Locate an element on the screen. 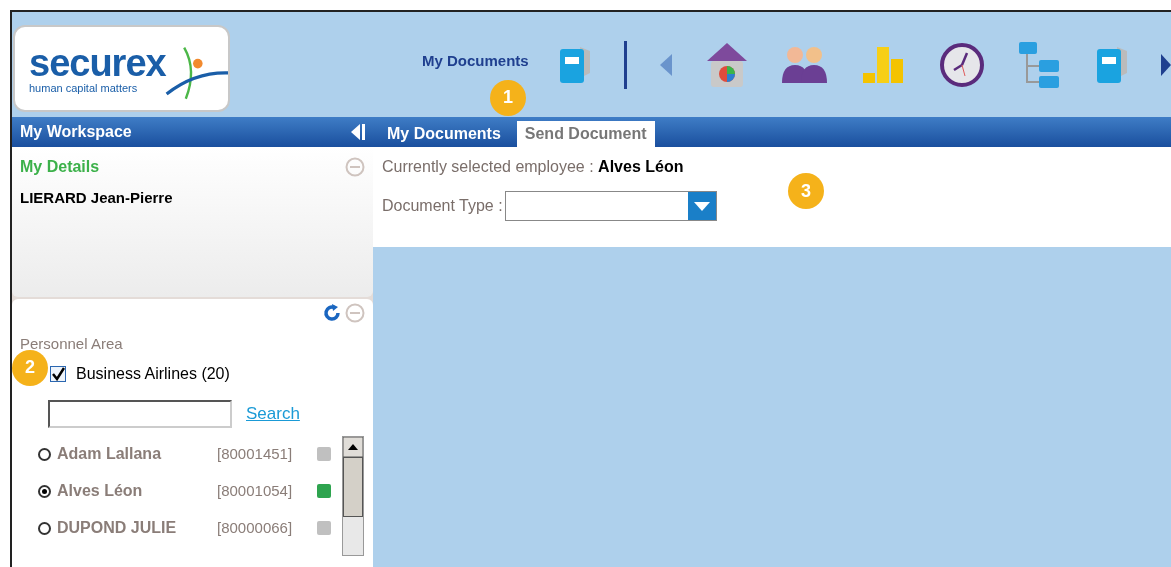 This screenshot has height=567, width=1171. scrollbar is located at coordinates (353, 495).